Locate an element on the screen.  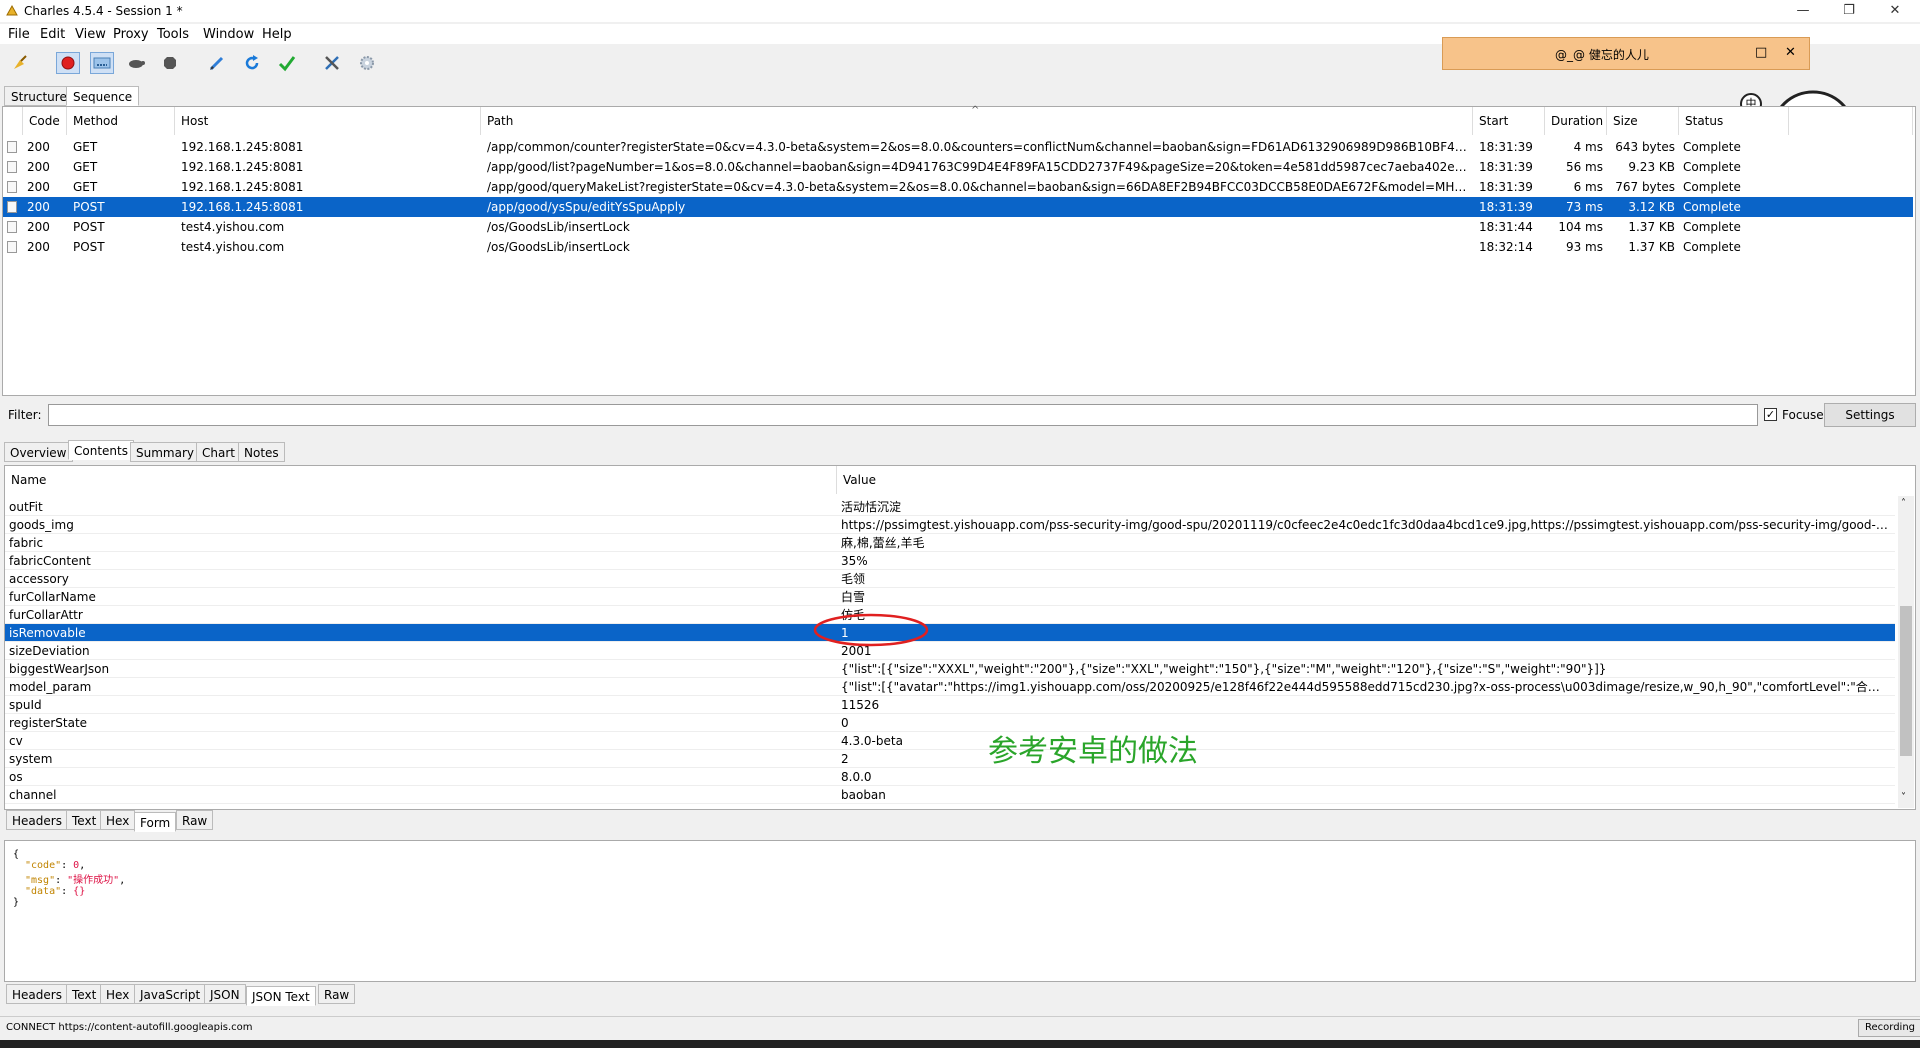
settings-button: Settings is located at coordinates (1870, 415).